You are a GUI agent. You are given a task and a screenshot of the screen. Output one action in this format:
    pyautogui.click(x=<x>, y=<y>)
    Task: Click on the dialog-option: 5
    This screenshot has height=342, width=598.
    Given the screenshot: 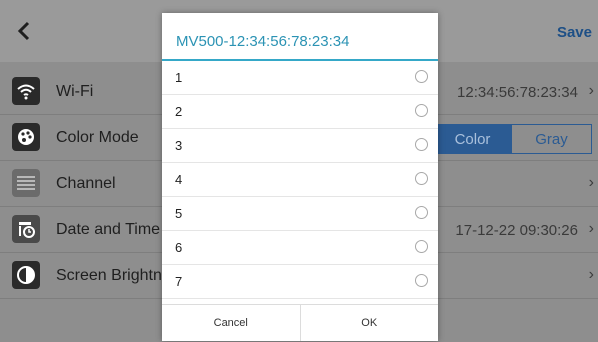 What is the action you would take?
    pyautogui.click(x=300, y=214)
    